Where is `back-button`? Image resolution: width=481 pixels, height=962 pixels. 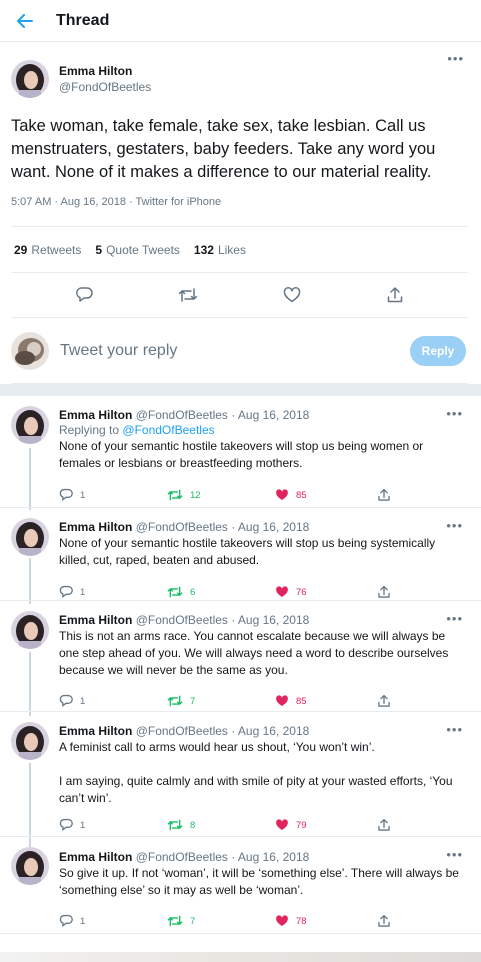
back-button is located at coordinates (25, 21).